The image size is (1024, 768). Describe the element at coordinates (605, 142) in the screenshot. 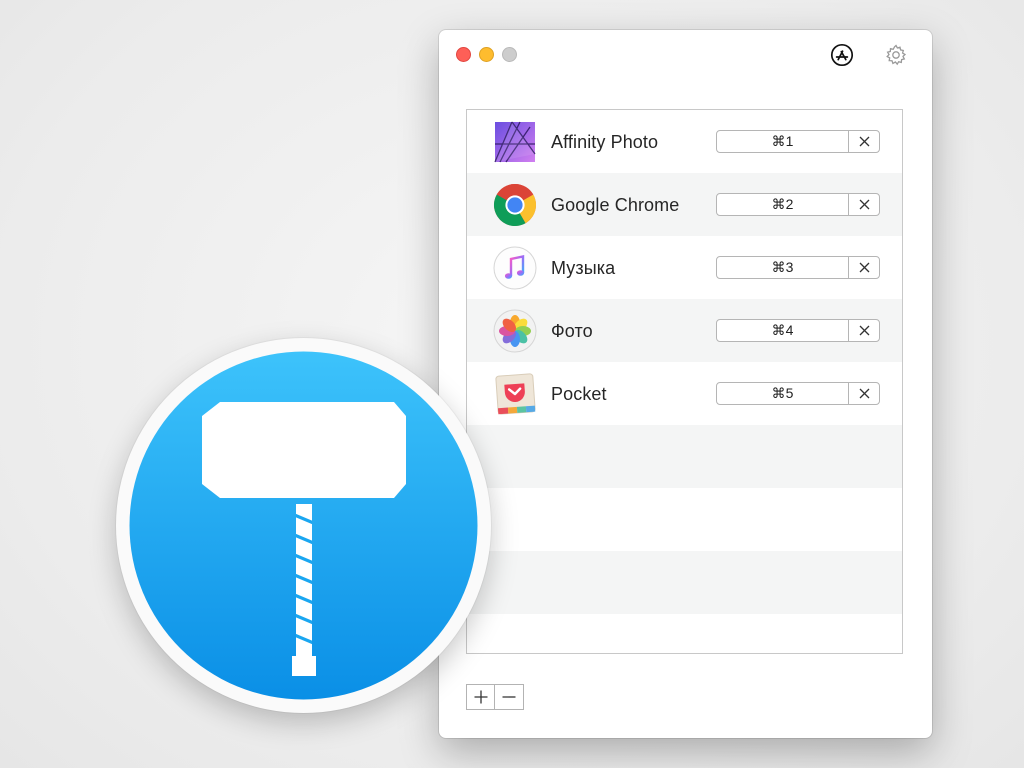

I see `app-name: Affinity Photo` at that location.